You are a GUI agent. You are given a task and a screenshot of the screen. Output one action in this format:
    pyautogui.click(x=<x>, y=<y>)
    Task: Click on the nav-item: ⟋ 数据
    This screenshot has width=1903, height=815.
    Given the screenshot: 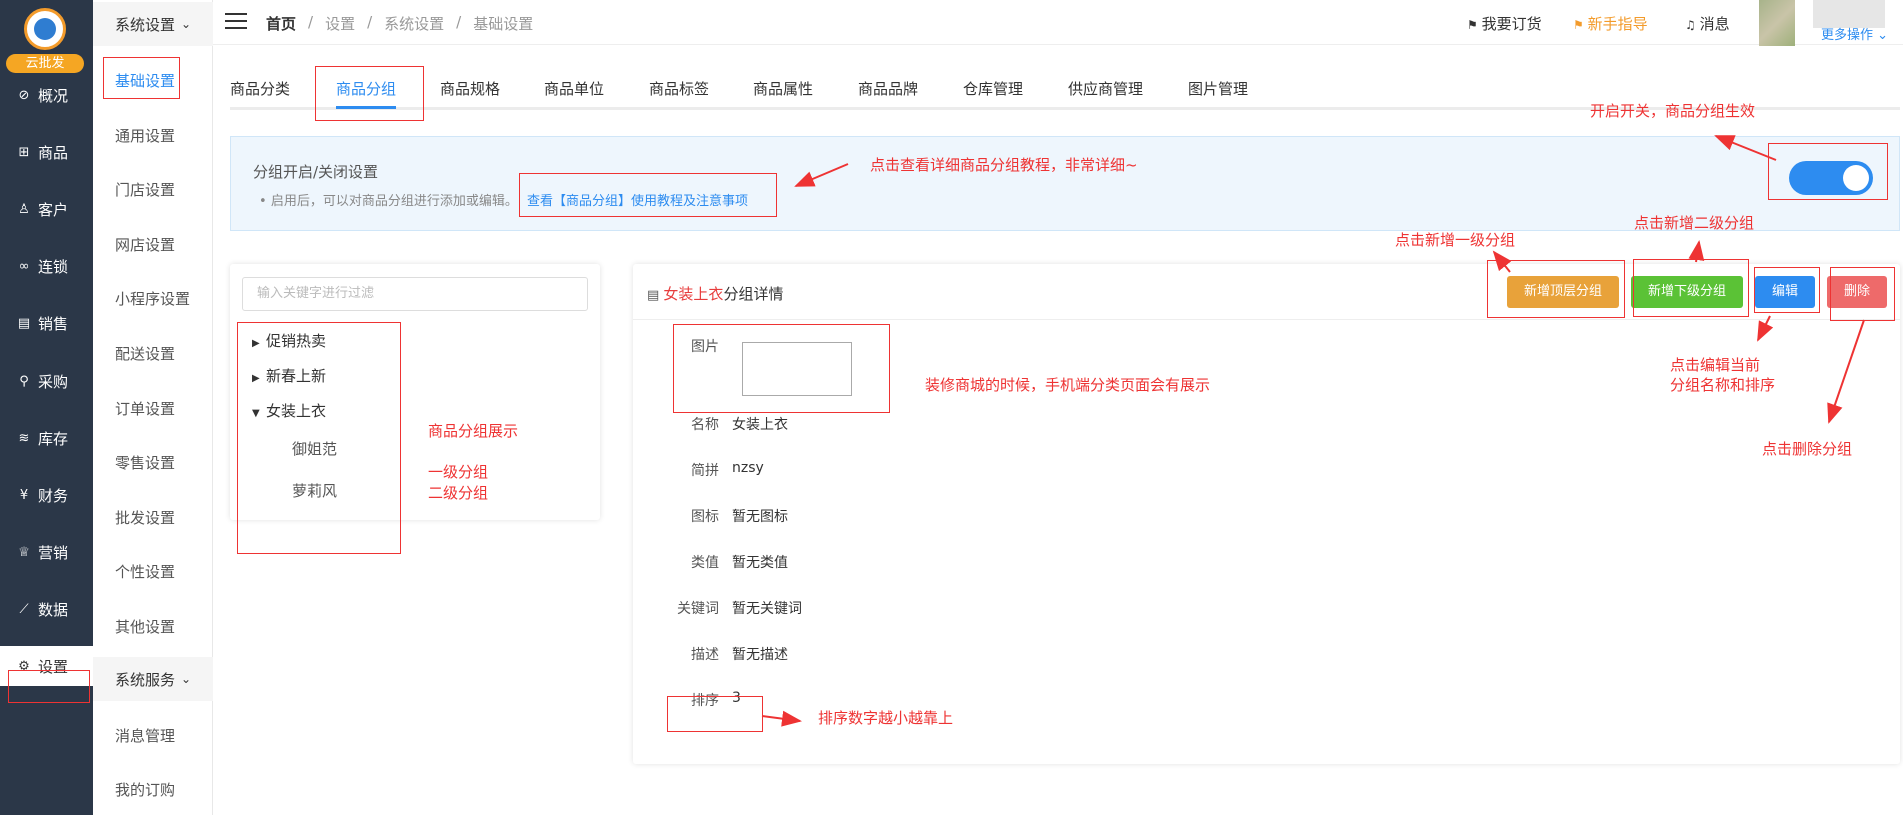 What is the action you would take?
    pyautogui.click(x=46, y=609)
    